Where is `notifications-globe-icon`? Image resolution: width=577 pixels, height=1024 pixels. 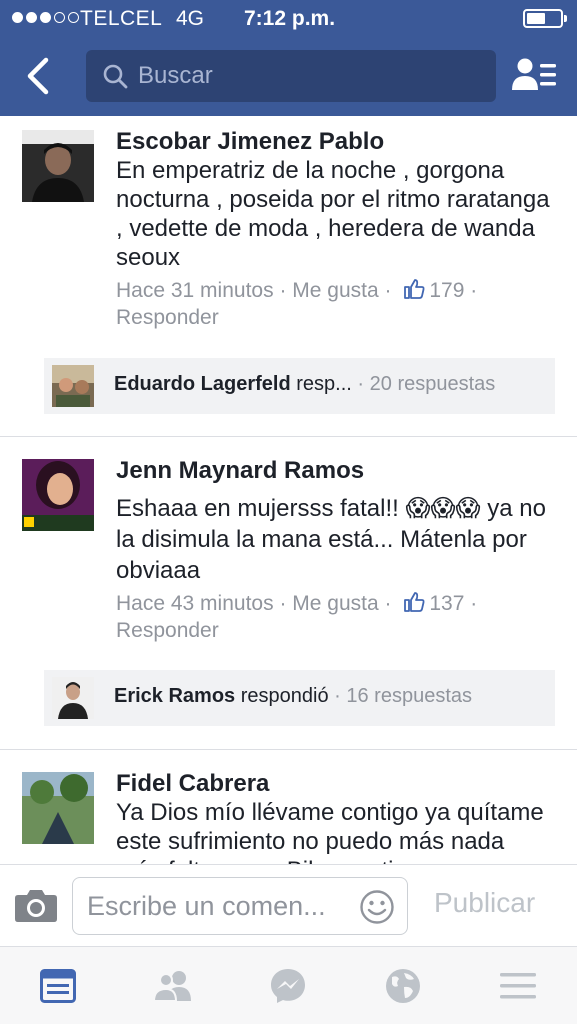 notifications-globe-icon is located at coordinates (402, 986).